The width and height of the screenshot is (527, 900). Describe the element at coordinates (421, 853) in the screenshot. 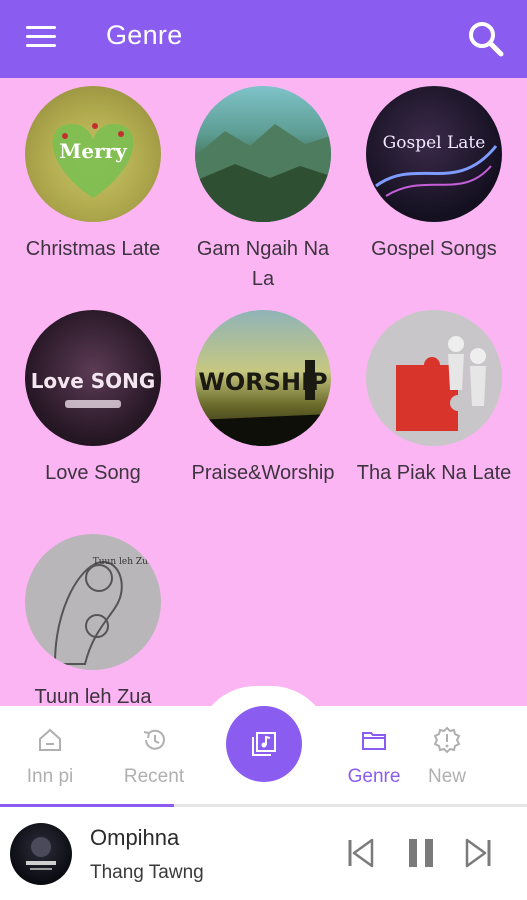

I see `pause-icon` at that location.